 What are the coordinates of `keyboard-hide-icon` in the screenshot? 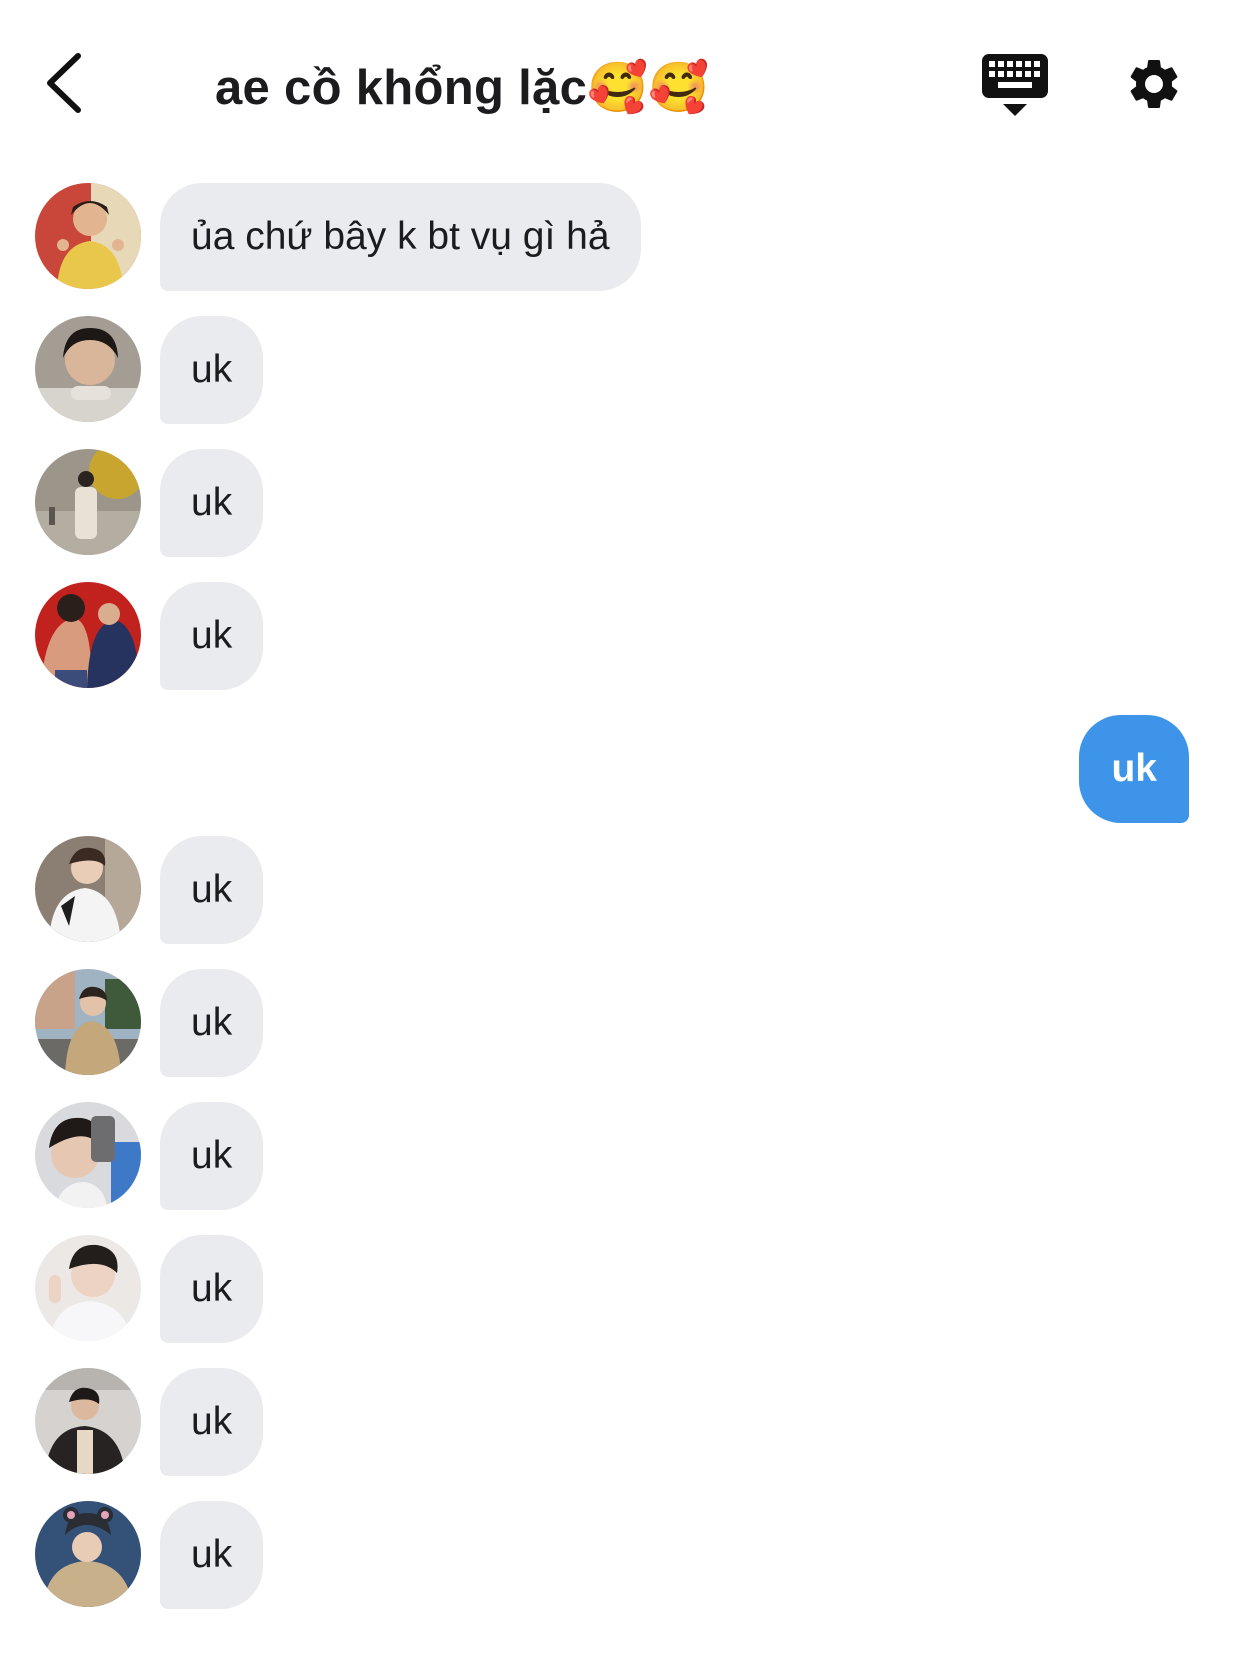 It's located at (1015, 85).